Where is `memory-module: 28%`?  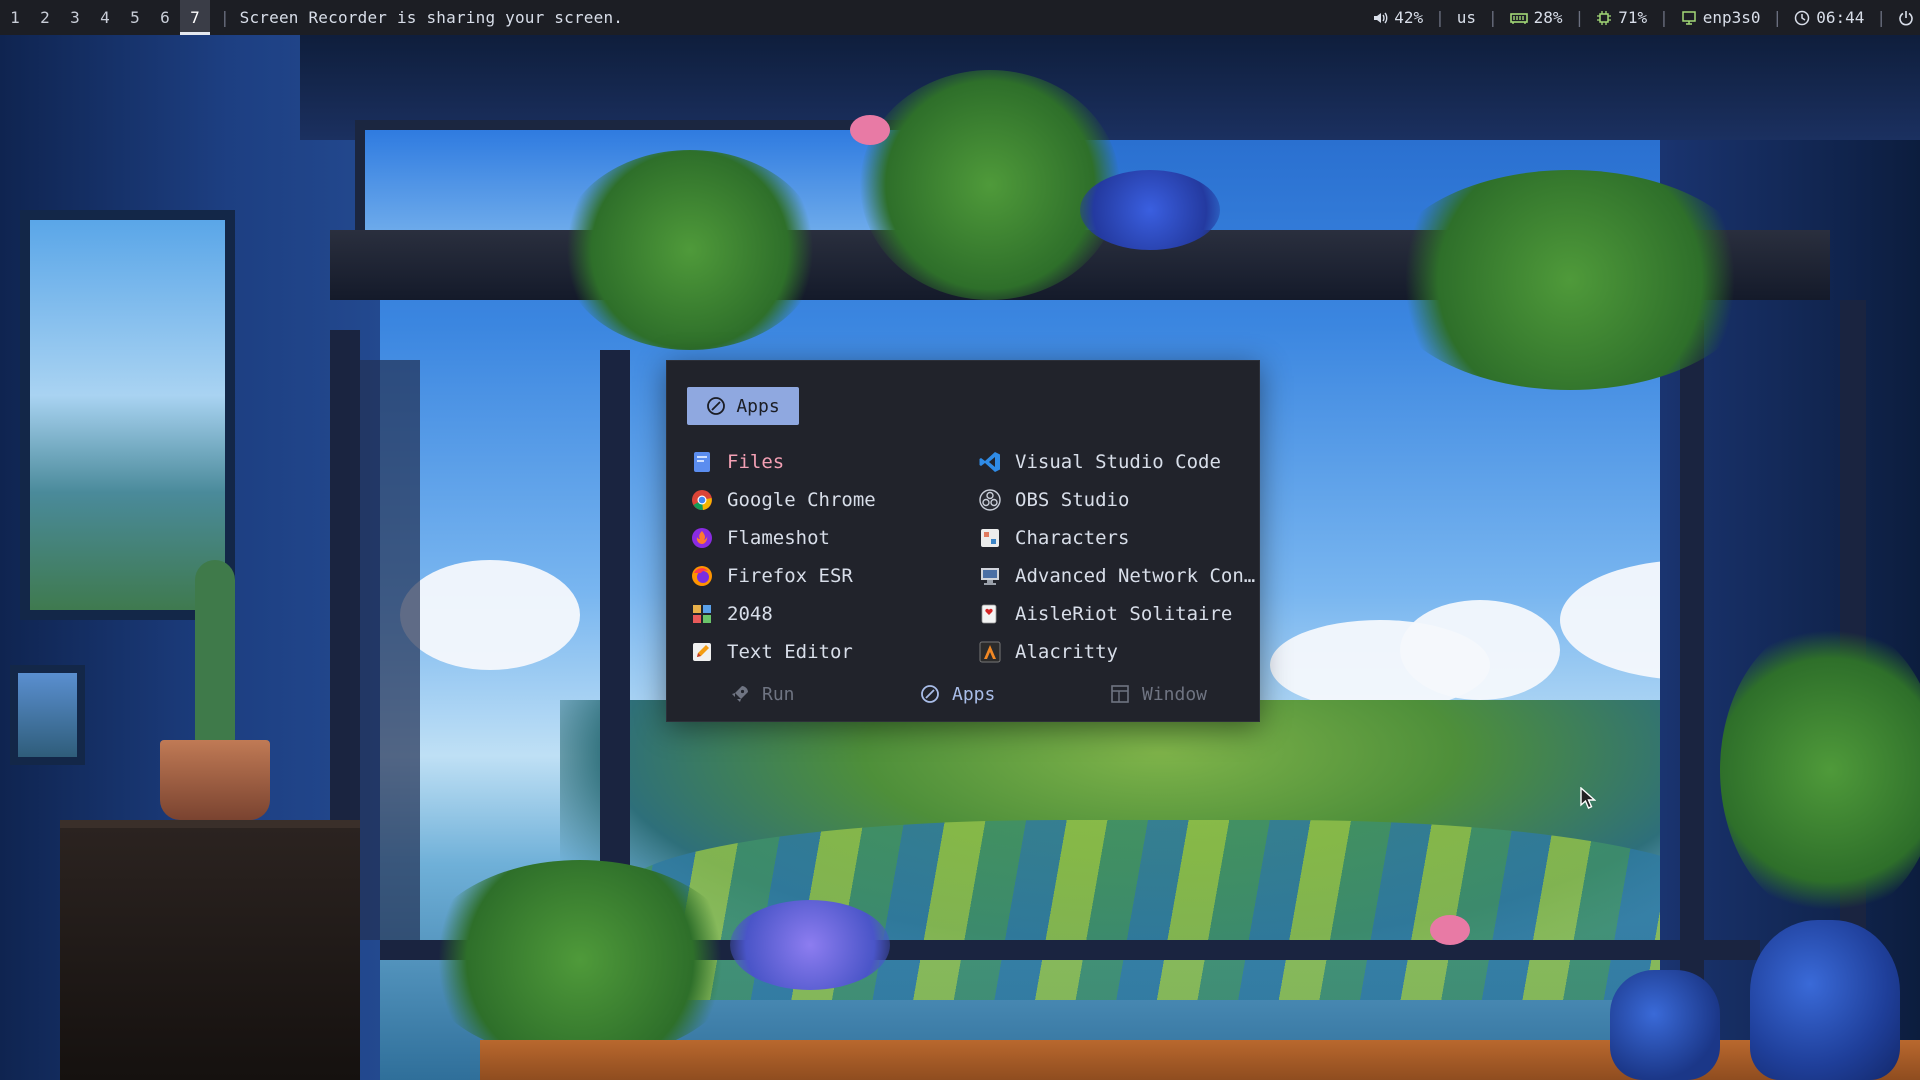
memory-module: 28% is located at coordinates (1536, 17).